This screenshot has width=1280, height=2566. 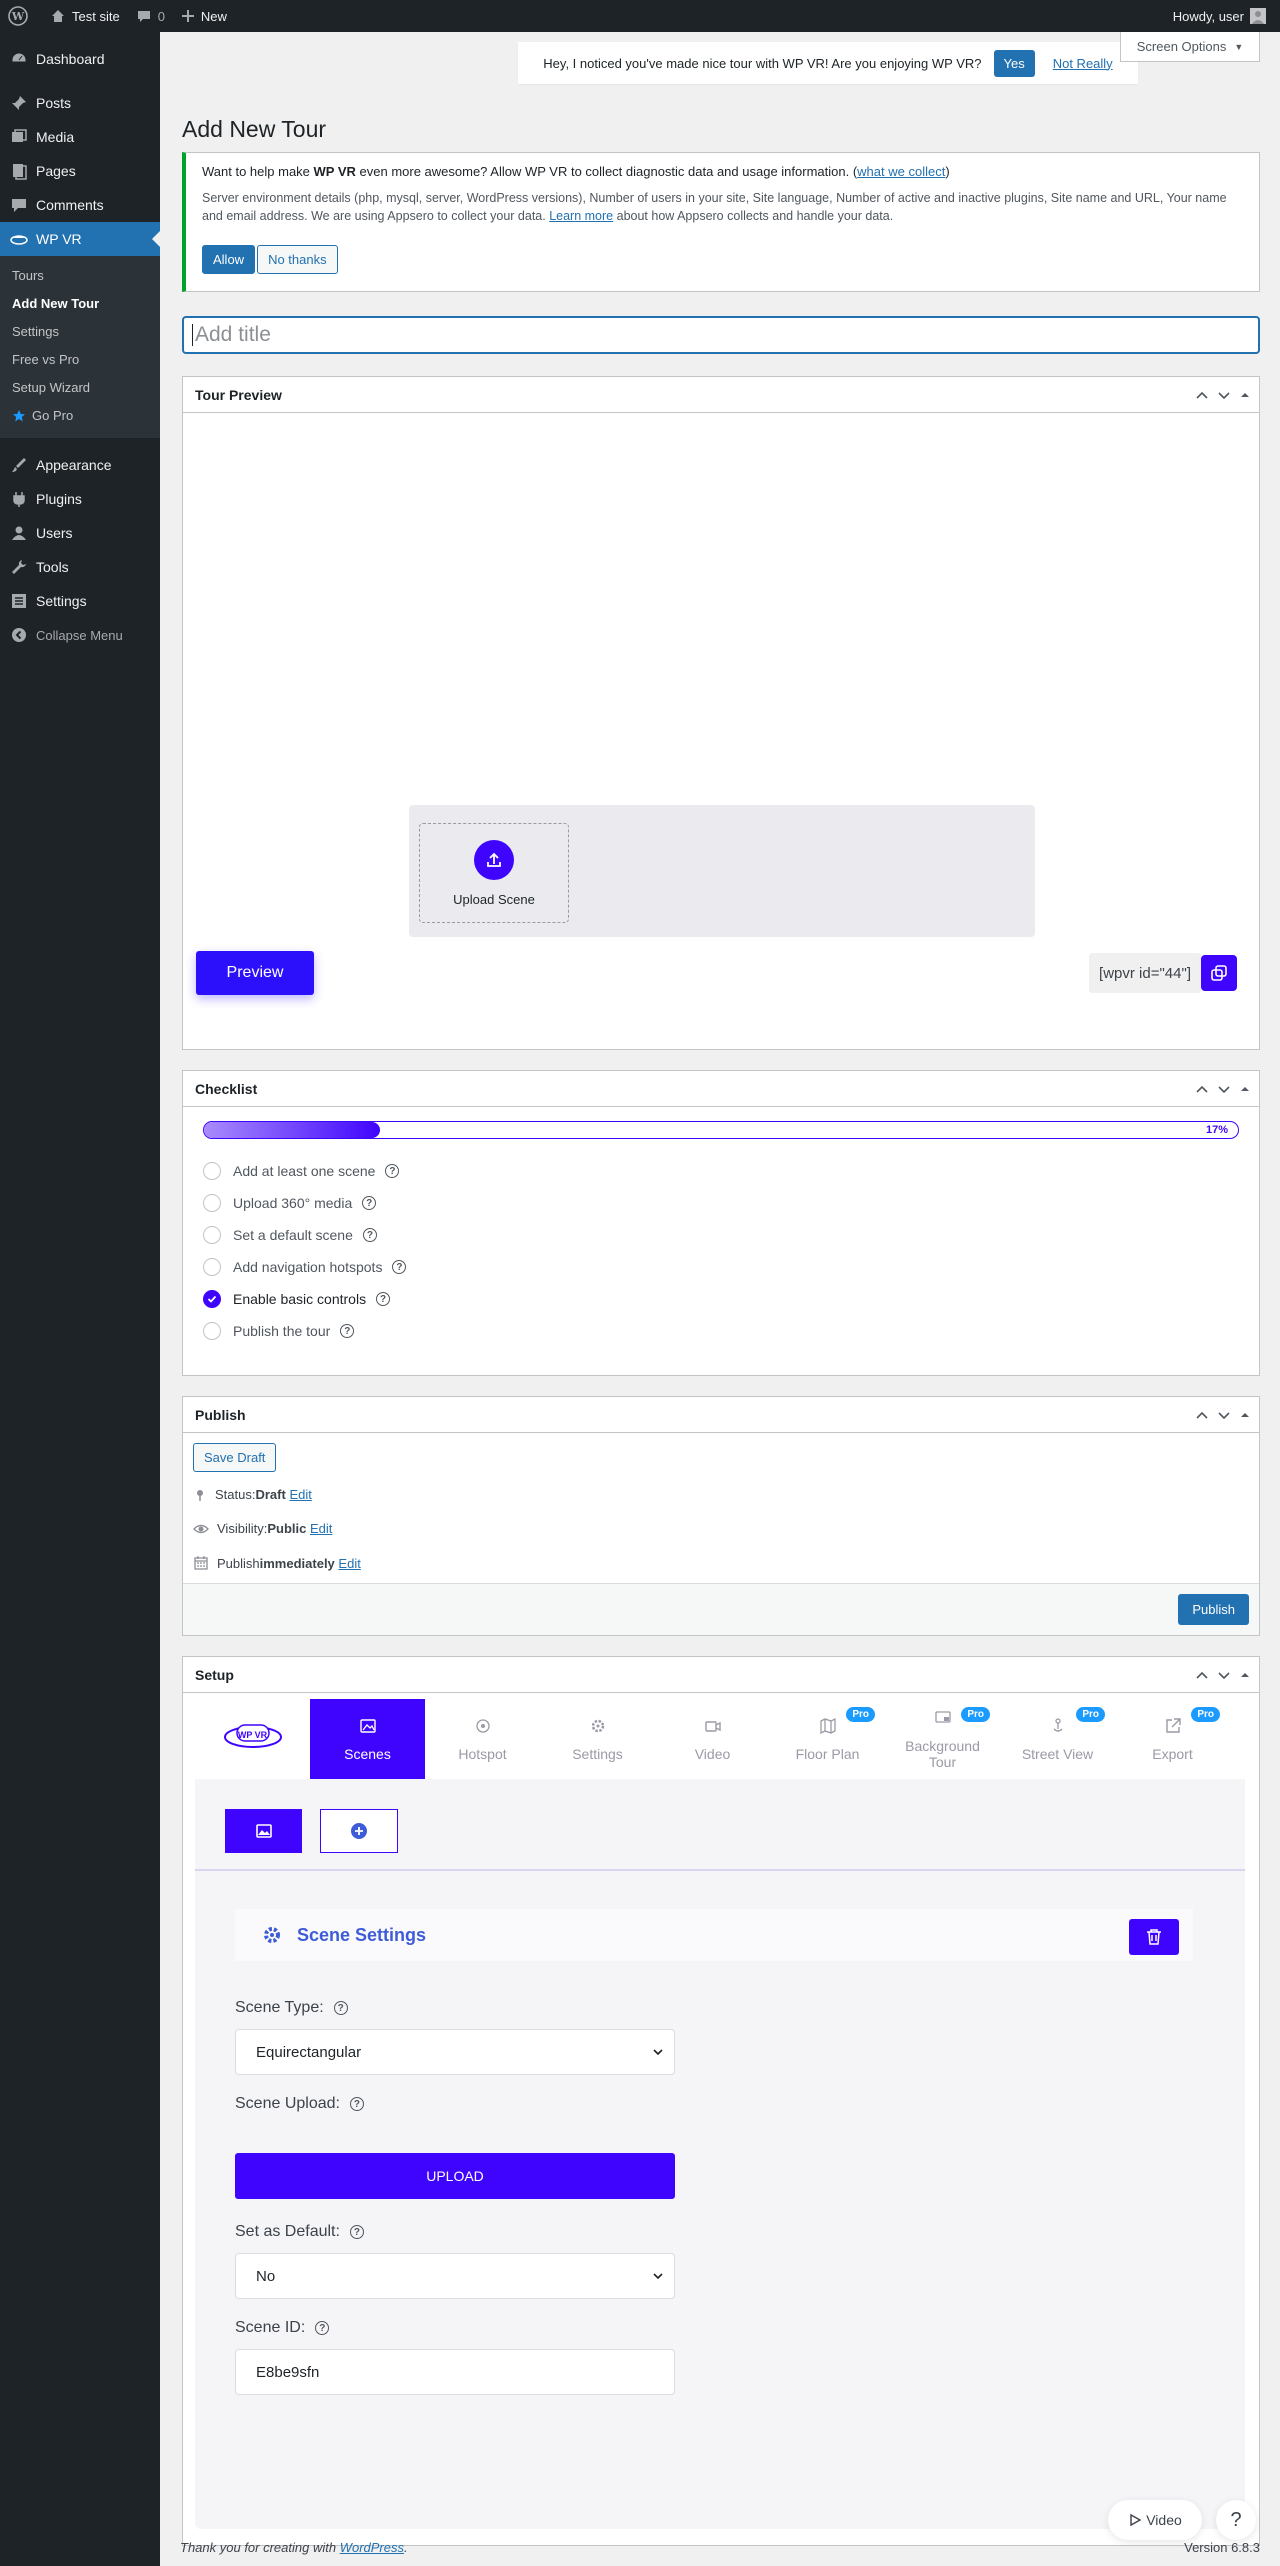 What do you see at coordinates (1190, 47) in the screenshot?
I see `screen-options-button: Screen Options ▼` at bounding box center [1190, 47].